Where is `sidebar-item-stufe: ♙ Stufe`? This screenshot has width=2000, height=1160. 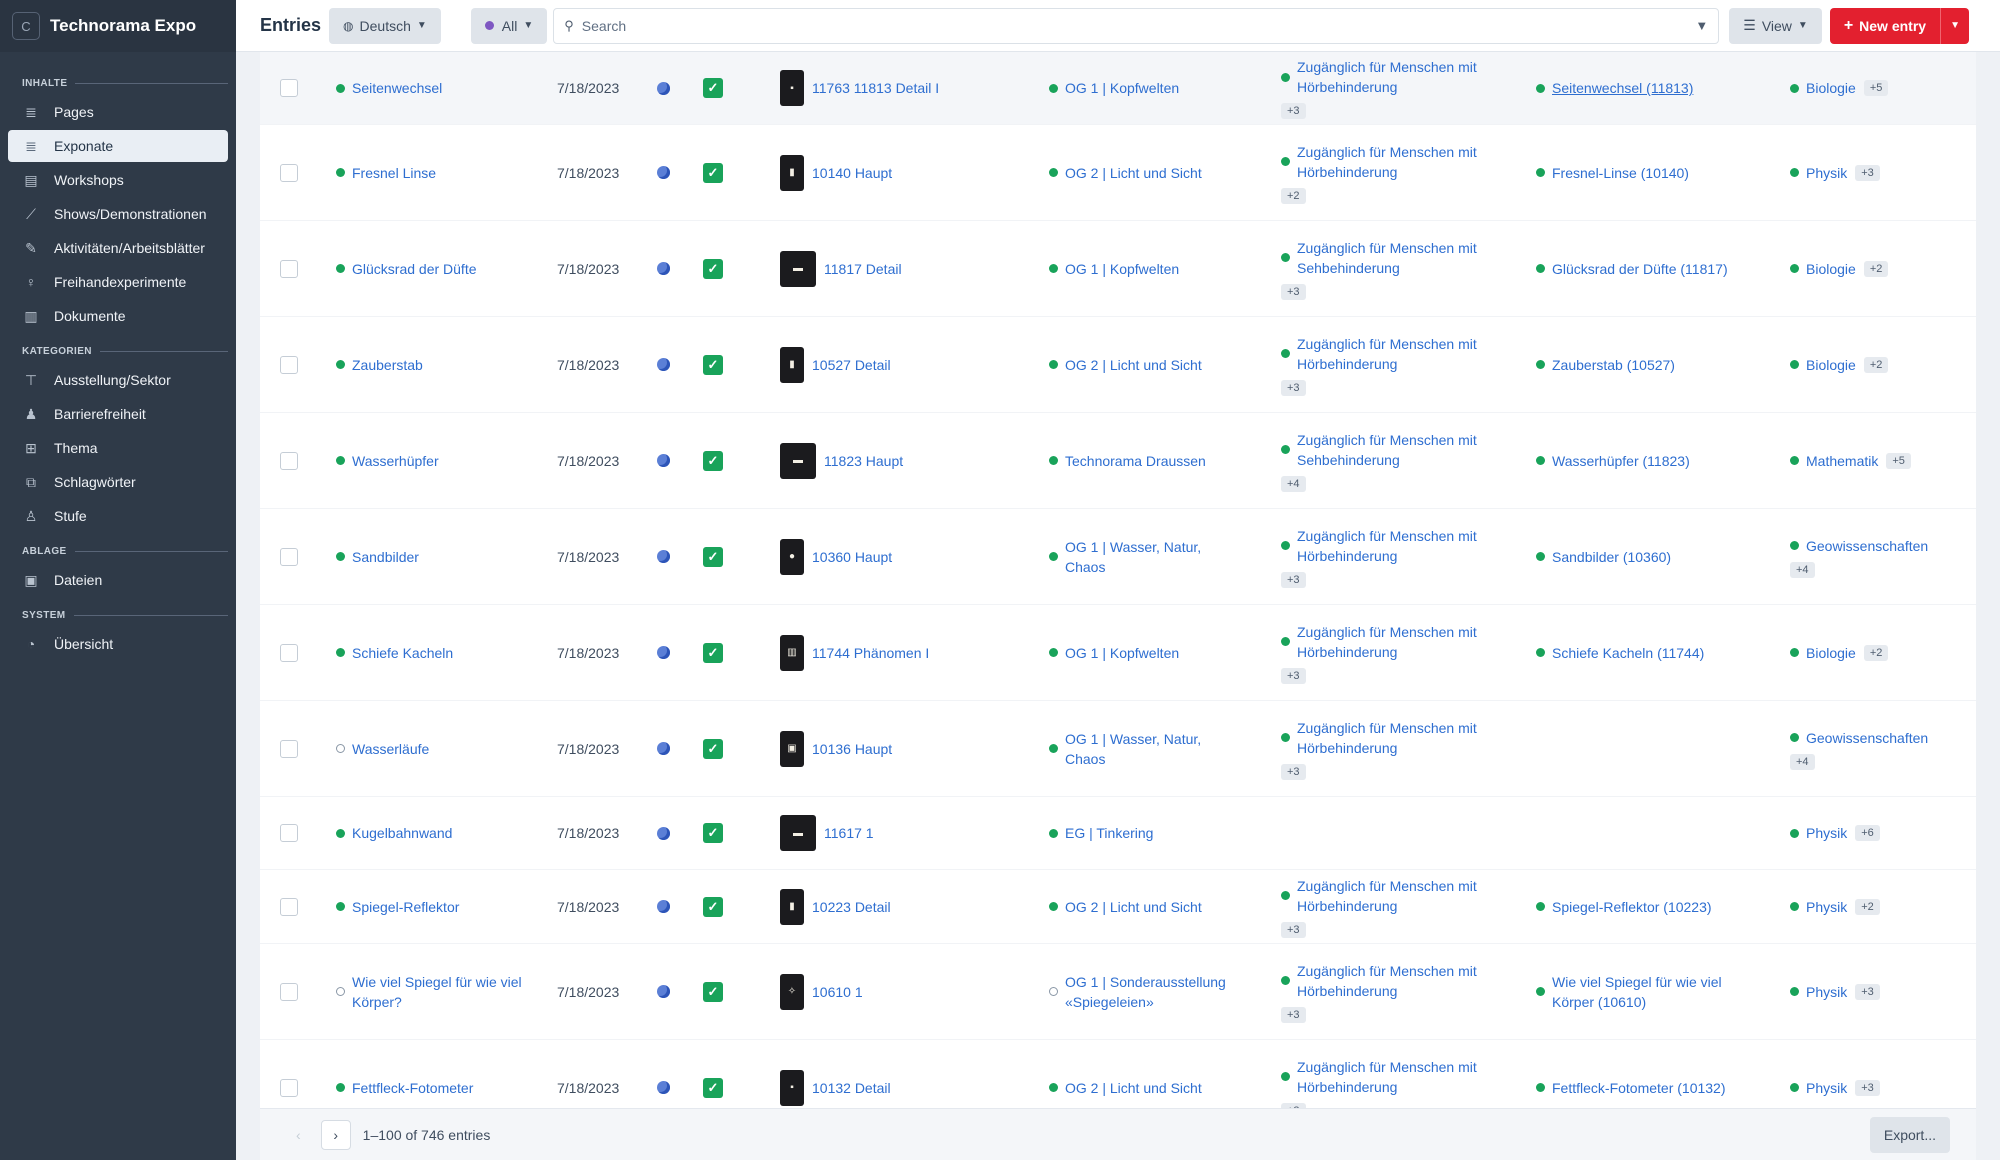 sidebar-item-stufe: ♙ Stufe is located at coordinates (118, 516).